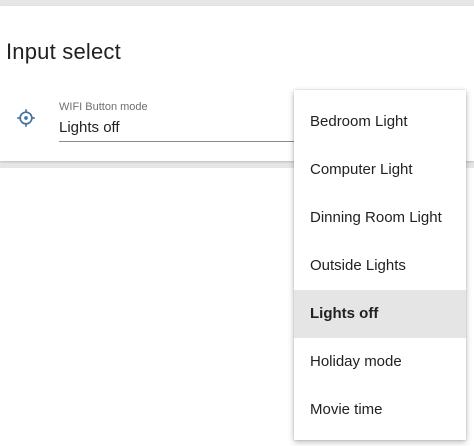 Image resolution: width=474 pixels, height=446 pixels. I want to click on dropdown-option-bedroom-light: Bedroom Light, so click(380, 122).